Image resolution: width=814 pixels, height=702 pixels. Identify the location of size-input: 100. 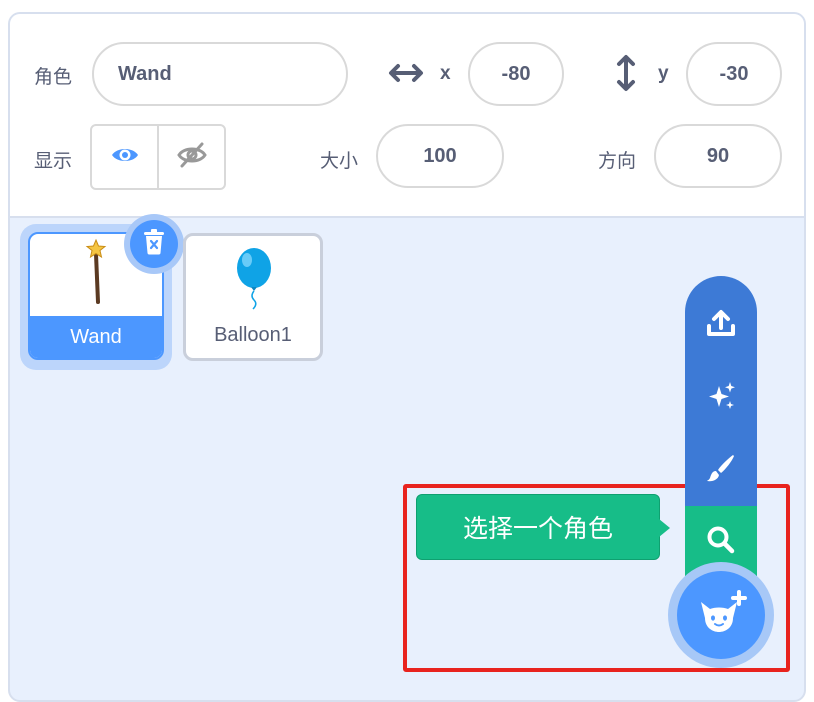
(440, 156).